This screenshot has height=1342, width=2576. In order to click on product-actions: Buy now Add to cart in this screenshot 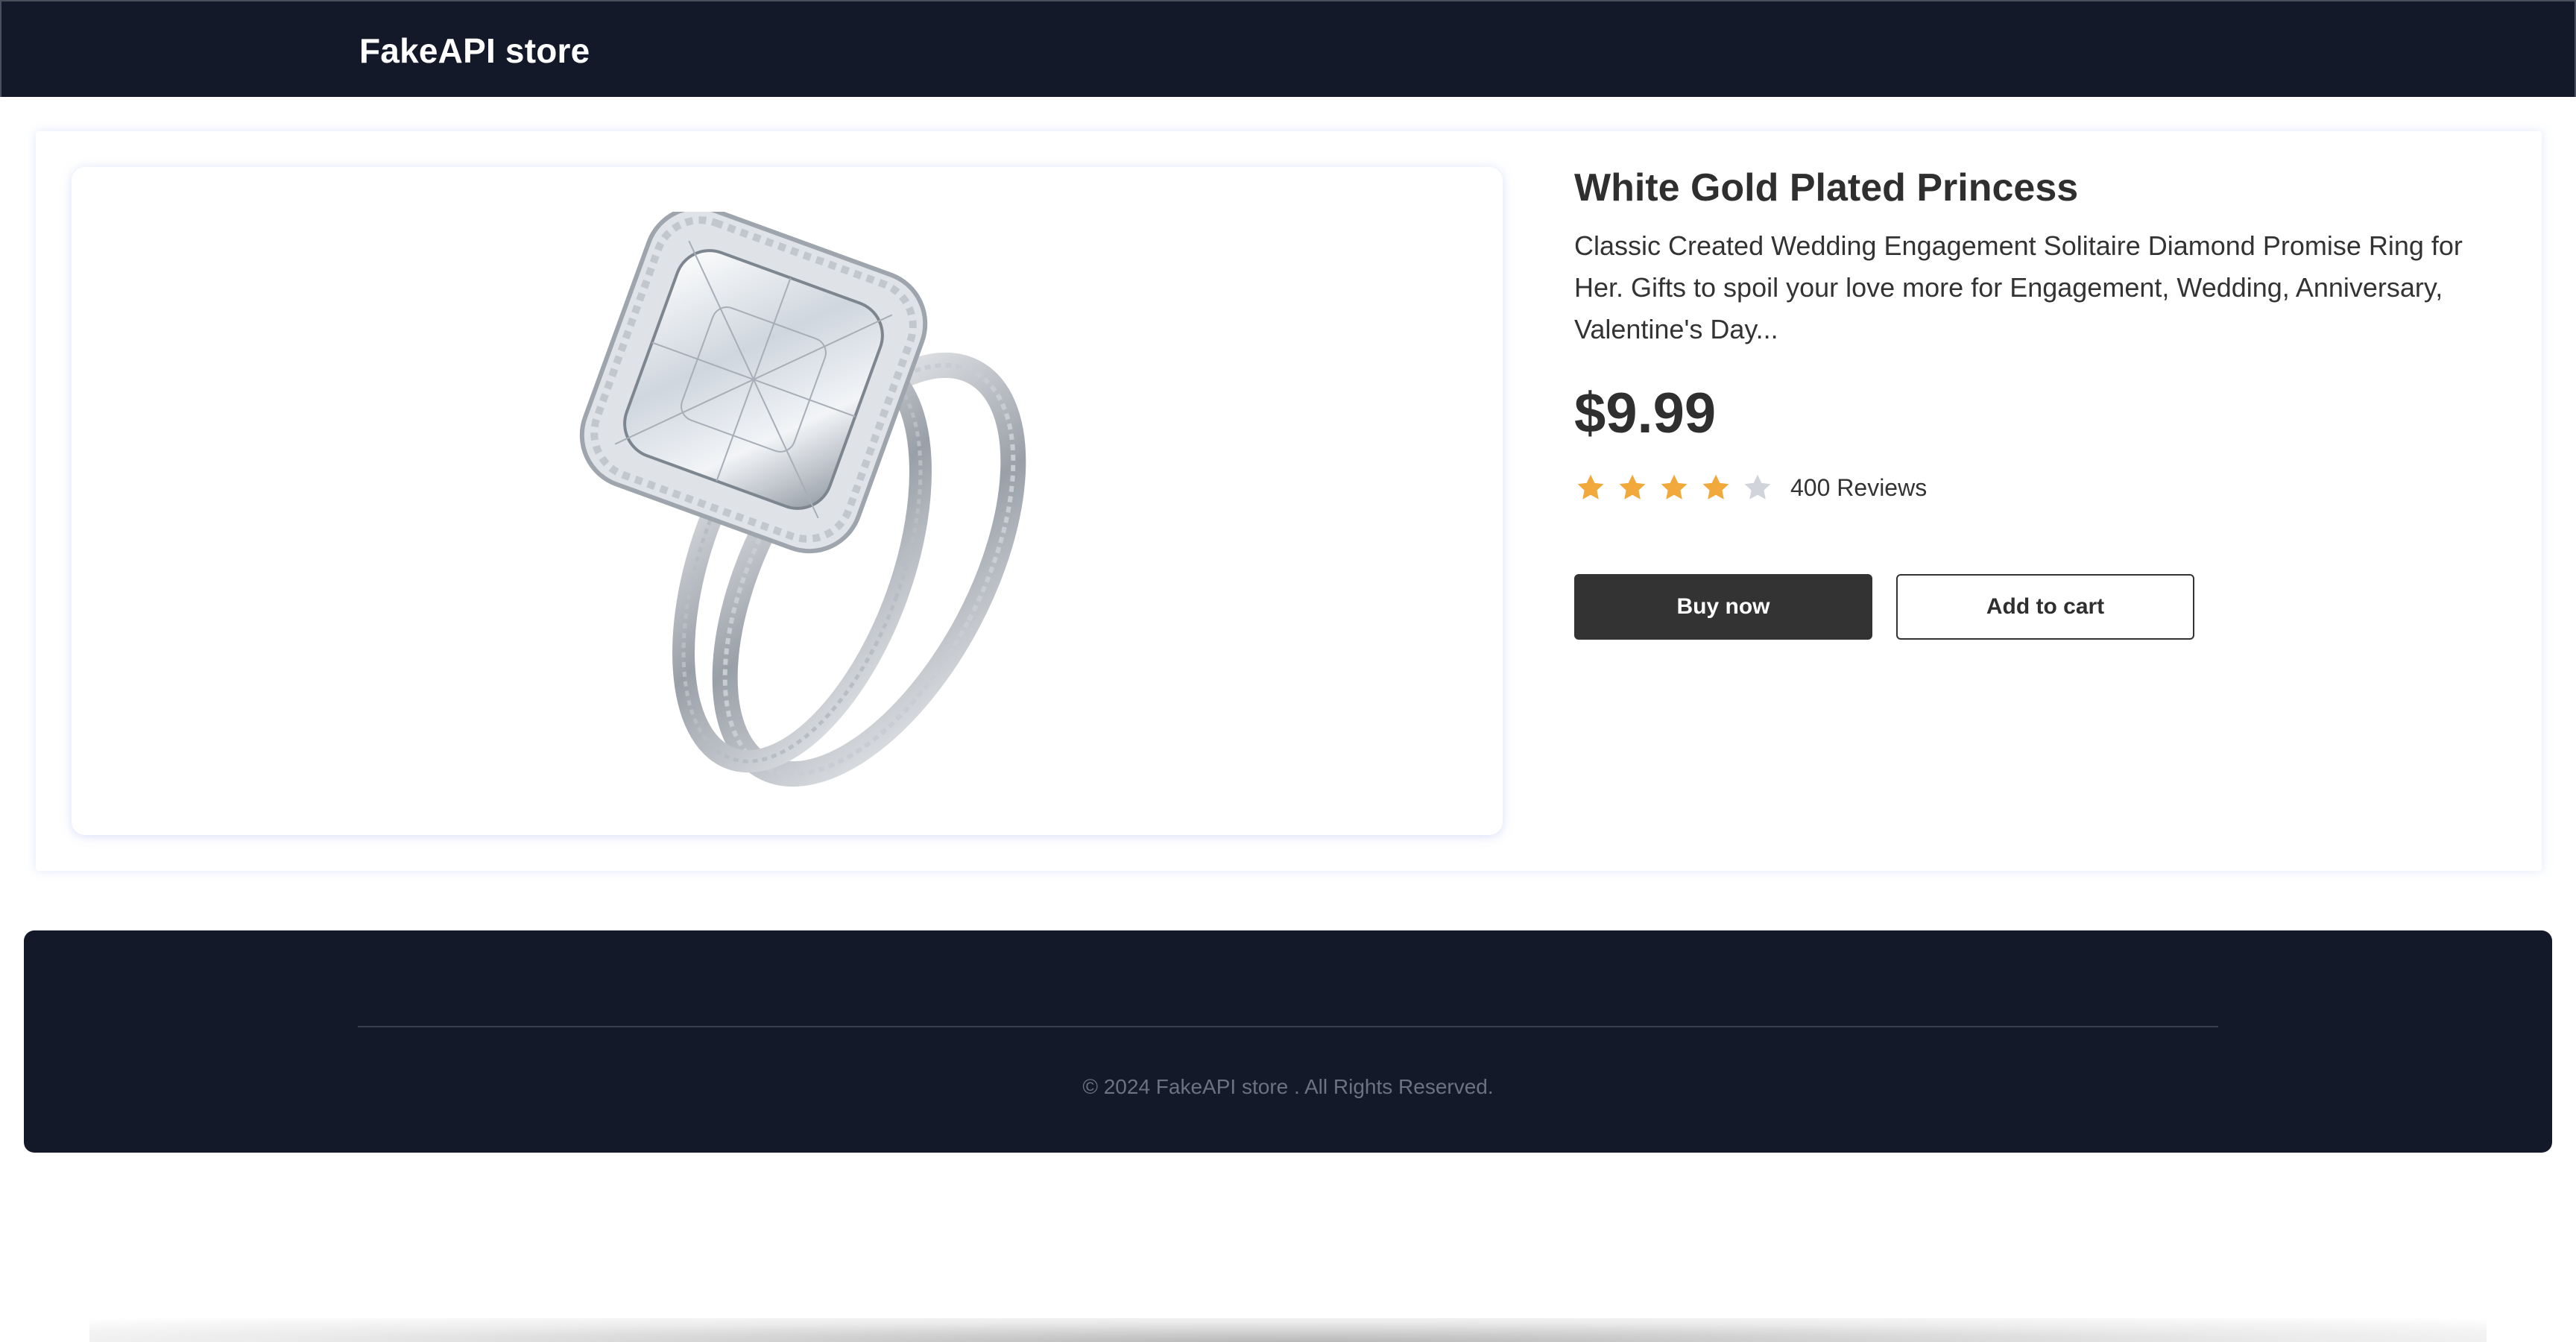, I will do `click(2043, 607)`.